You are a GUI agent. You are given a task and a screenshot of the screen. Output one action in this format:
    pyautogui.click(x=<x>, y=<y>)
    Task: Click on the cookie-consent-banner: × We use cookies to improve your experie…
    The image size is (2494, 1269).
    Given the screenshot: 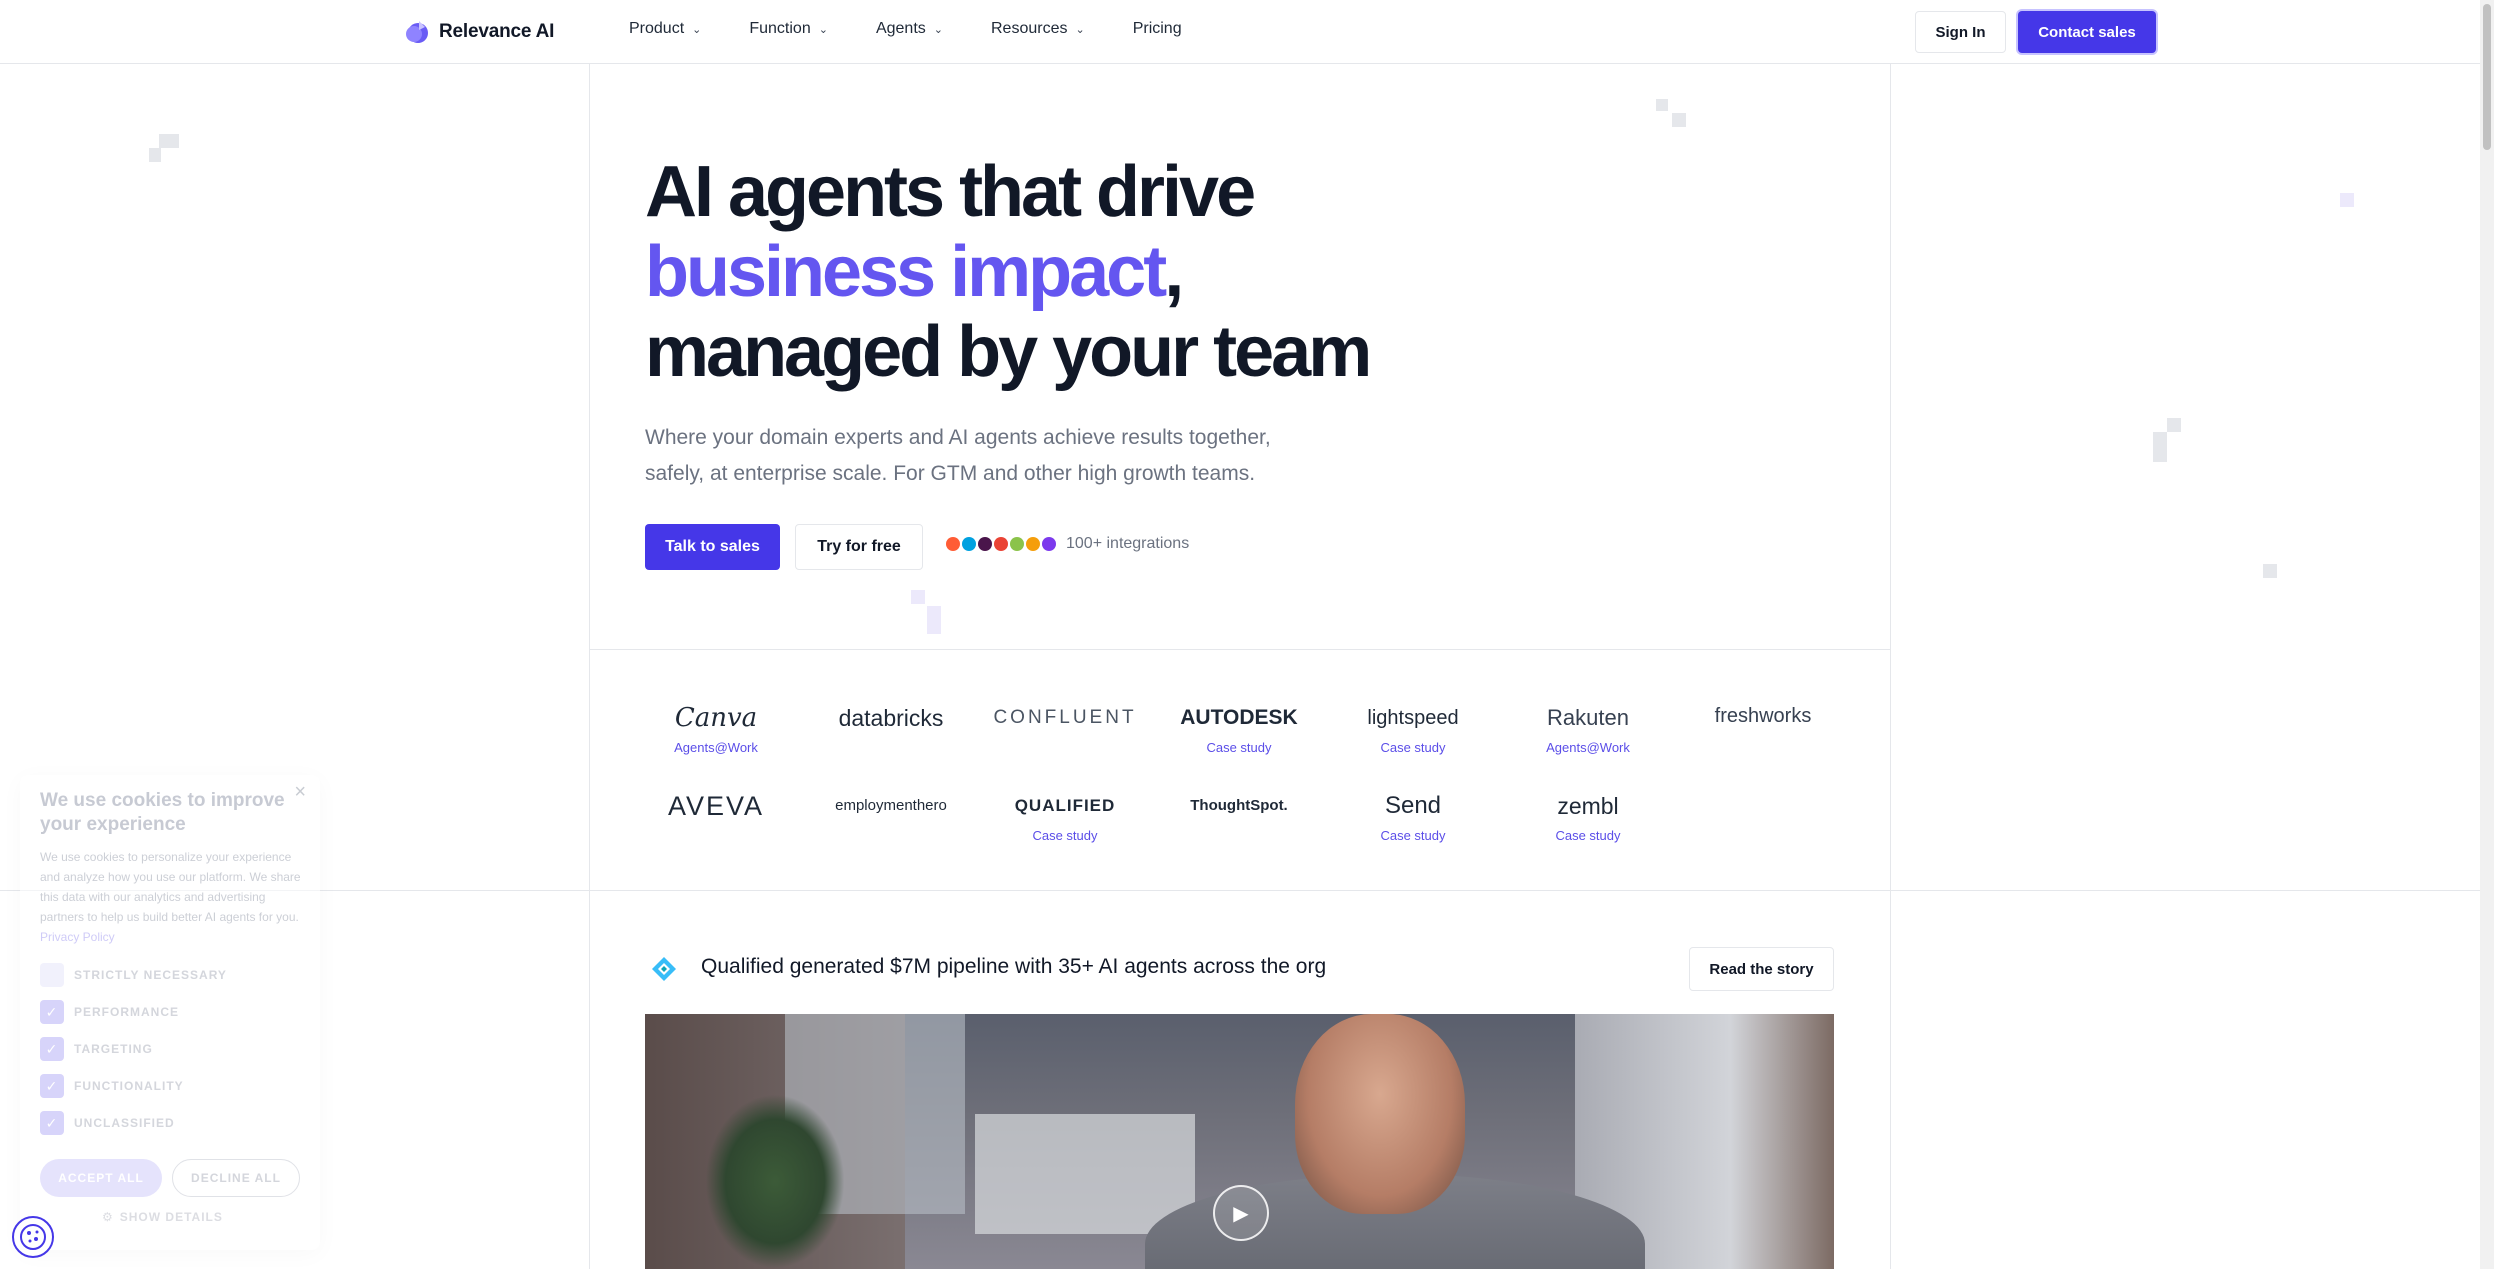 What is the action you would take?
    pyautogui.click(x=170, y=1012)
    